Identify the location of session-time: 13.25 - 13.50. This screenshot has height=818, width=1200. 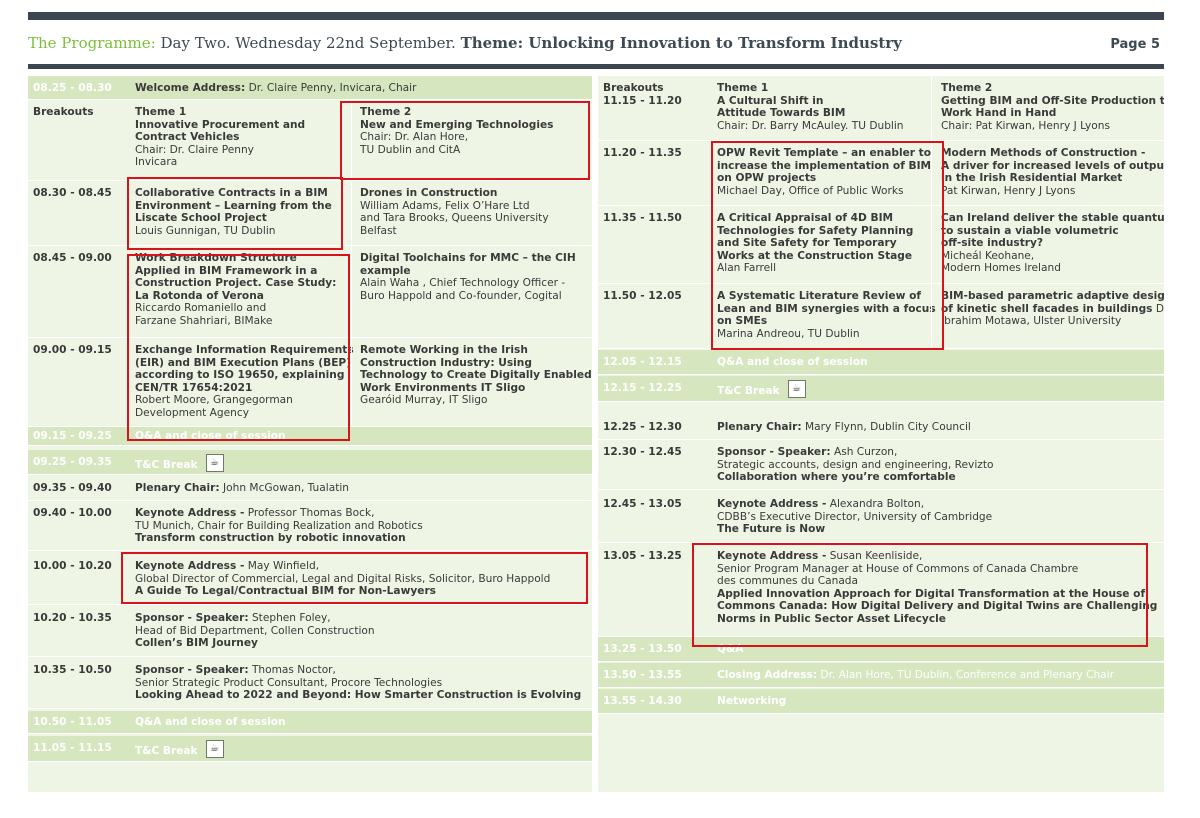
(642, 649).